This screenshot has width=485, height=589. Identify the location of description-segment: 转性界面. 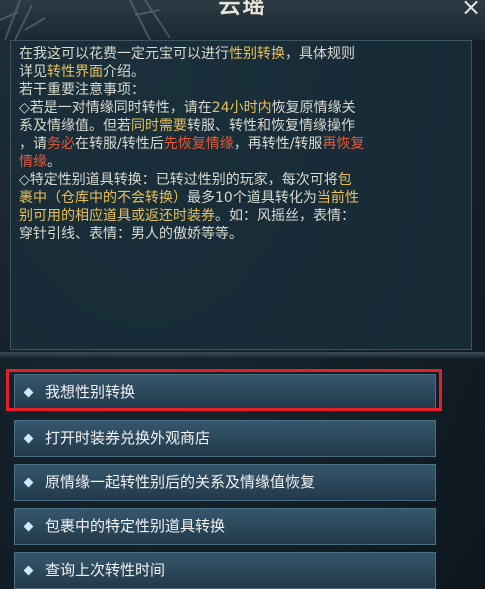
(75, 72).